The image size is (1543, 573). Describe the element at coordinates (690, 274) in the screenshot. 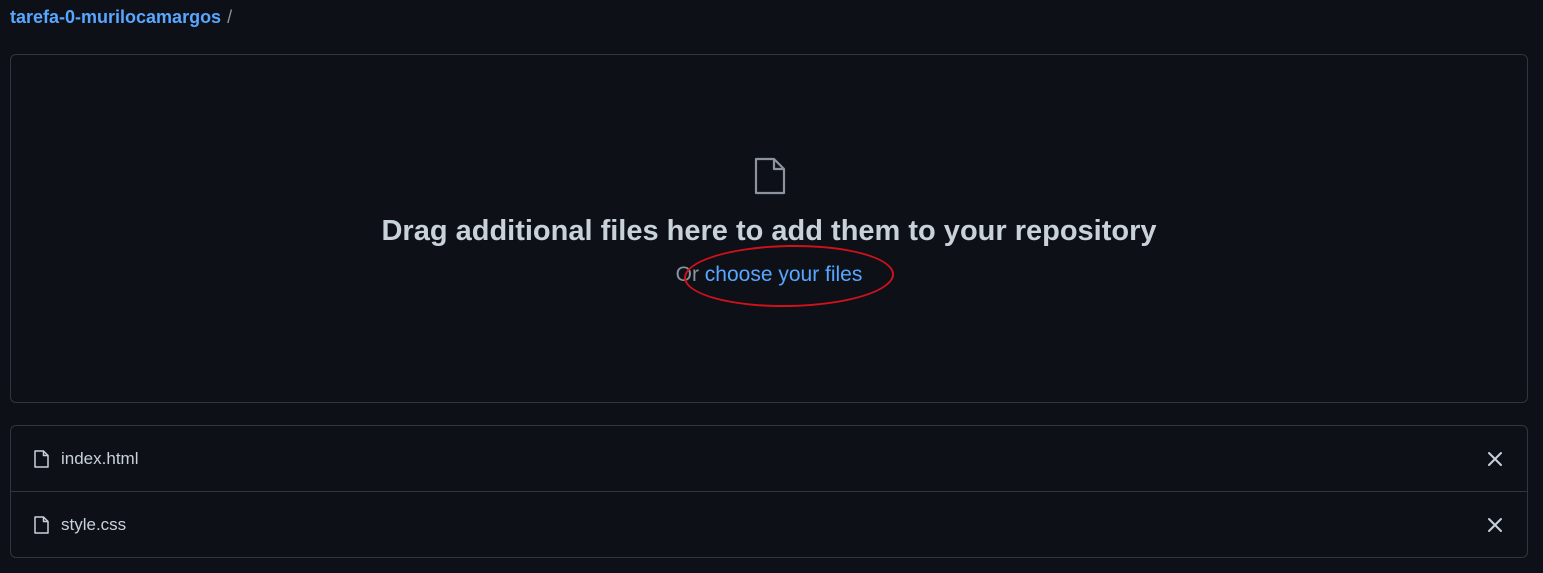

I see `dropzone-prefix: Or` at that location.